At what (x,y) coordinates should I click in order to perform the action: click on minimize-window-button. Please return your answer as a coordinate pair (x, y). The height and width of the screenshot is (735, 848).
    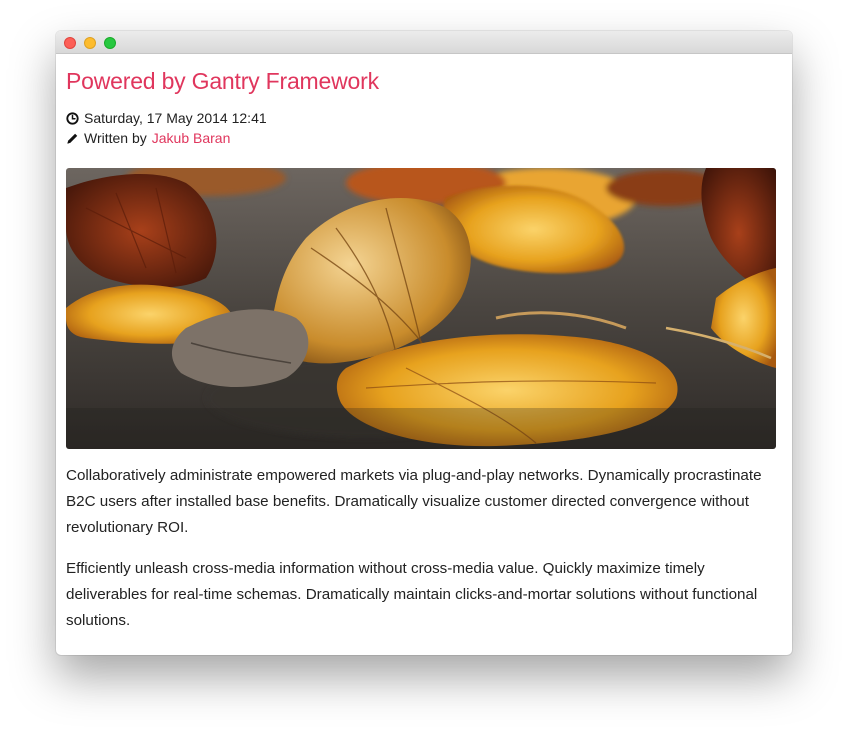
    Looking at the image, I should click on (90, 43).